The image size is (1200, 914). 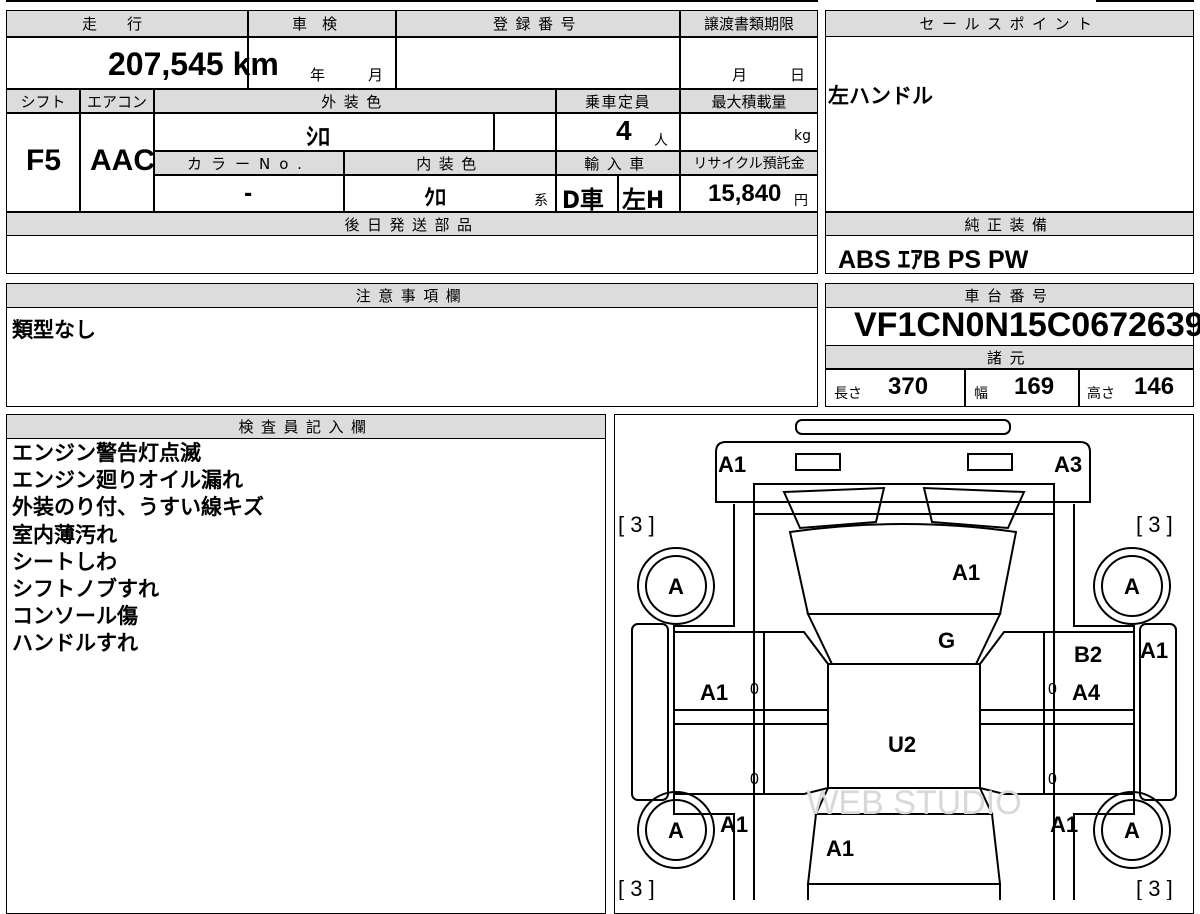 I want to click on sales-point-text: 左ハンドル, so click(x=880, y=96).